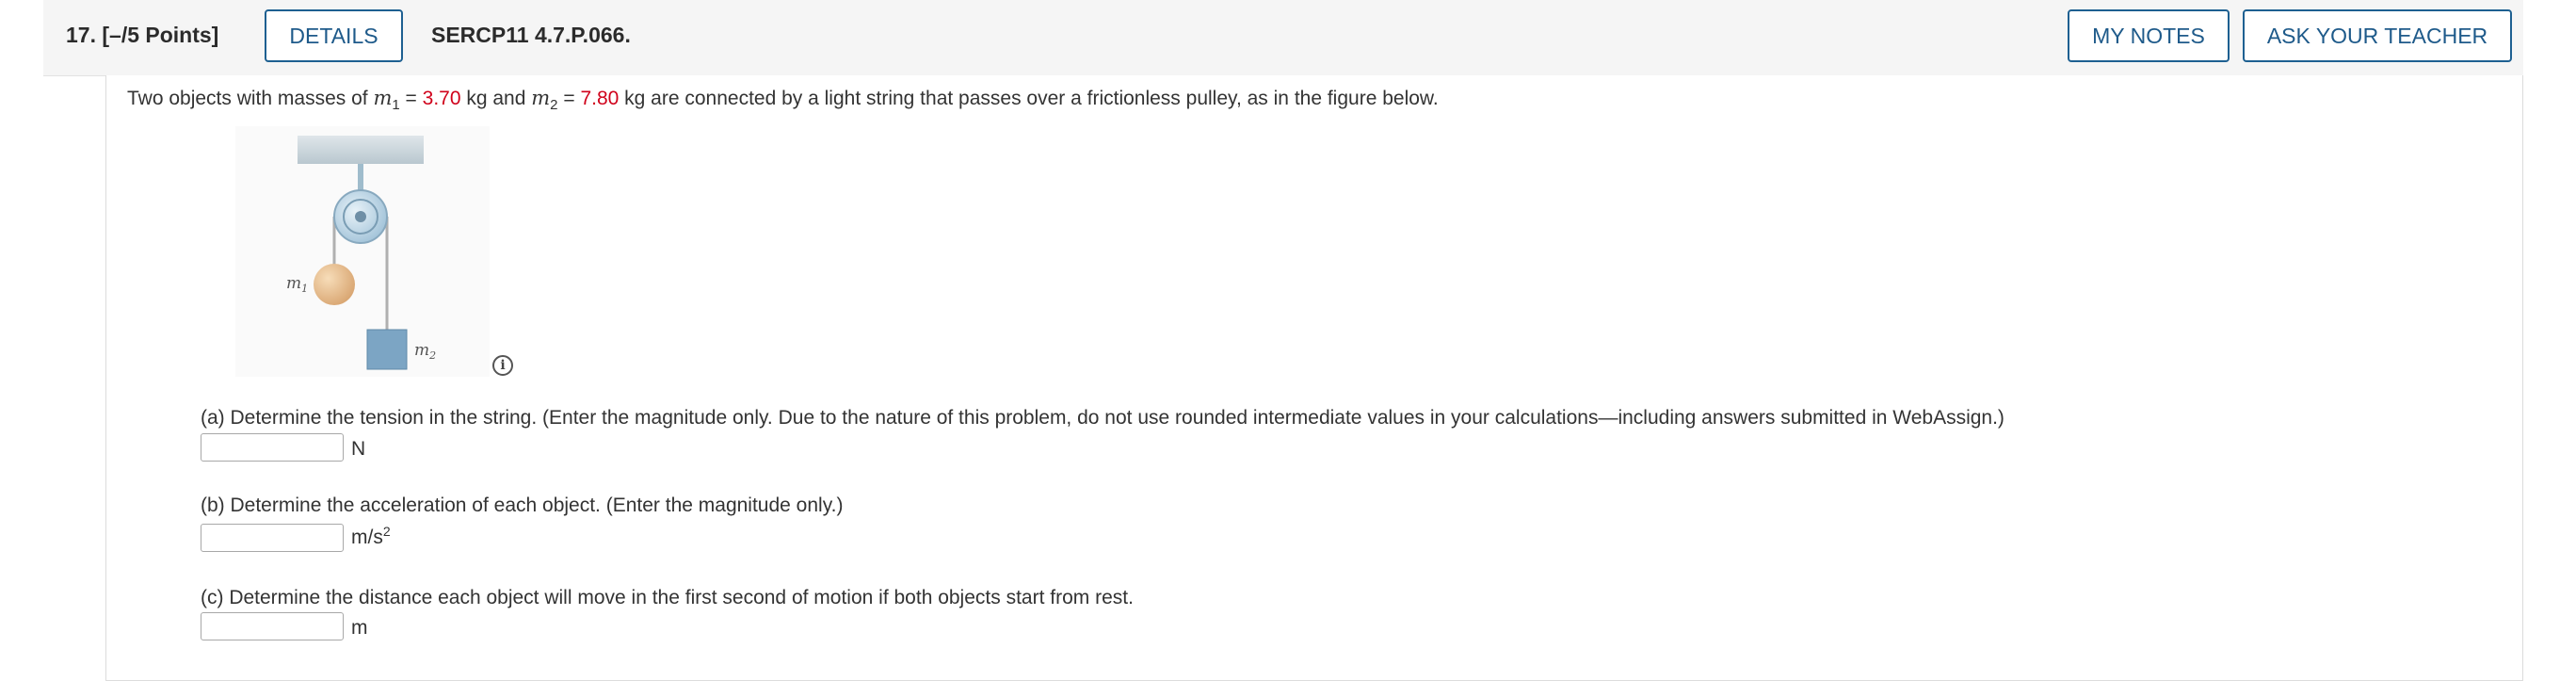 The height and width of the screenshot is (697, 2576). Describe the element at coordinates (387, 349) in the screenshot. I see `mass-2-block` at that location.